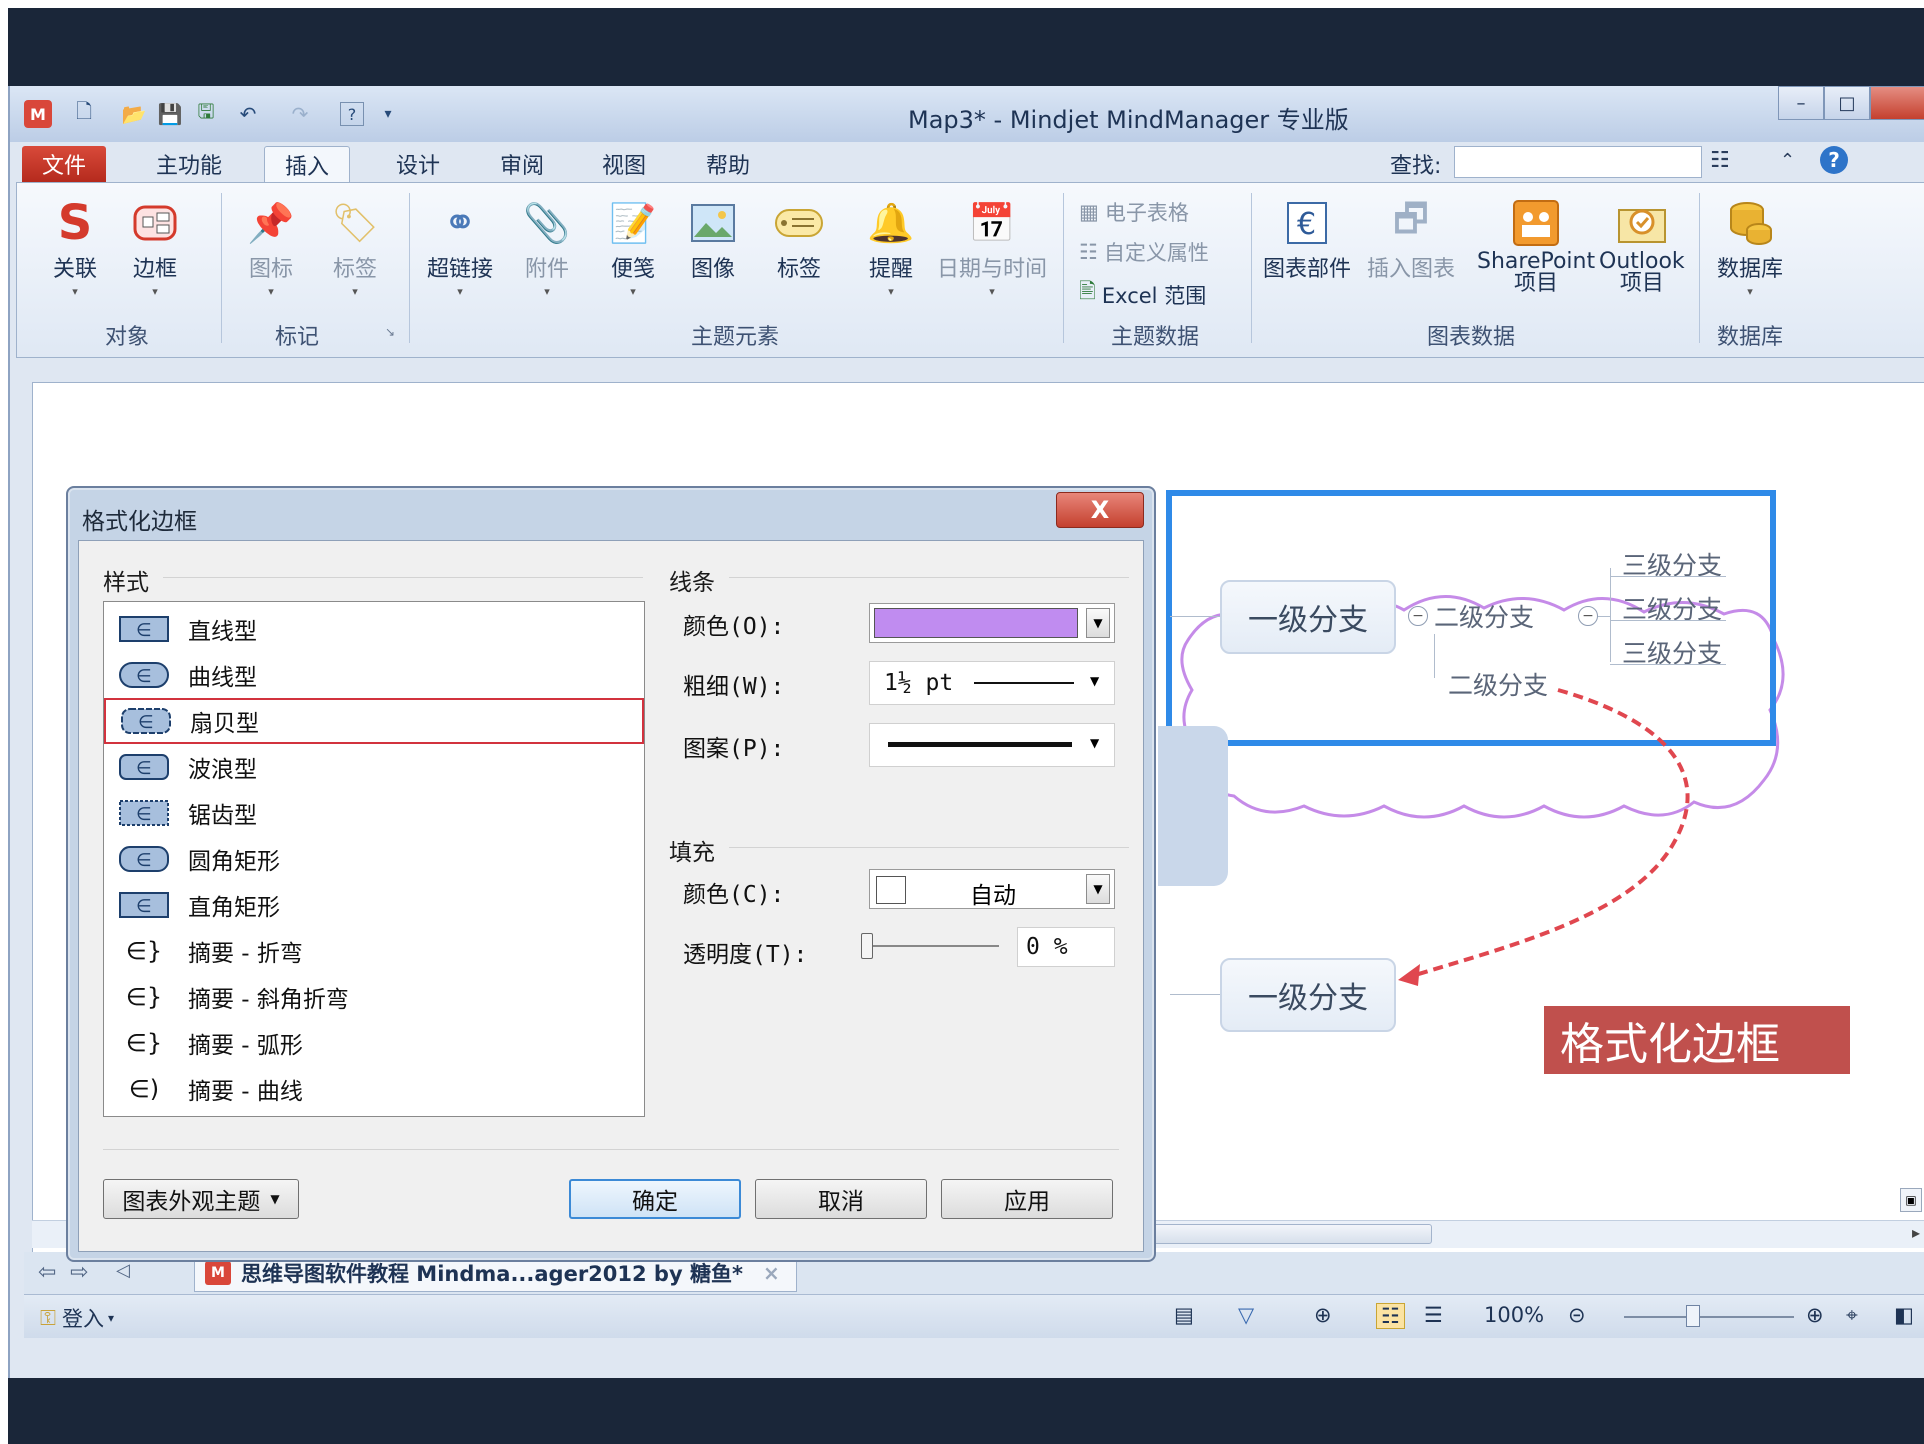  I want to click on binoculars-icon: ☷, so click(1720, 160).